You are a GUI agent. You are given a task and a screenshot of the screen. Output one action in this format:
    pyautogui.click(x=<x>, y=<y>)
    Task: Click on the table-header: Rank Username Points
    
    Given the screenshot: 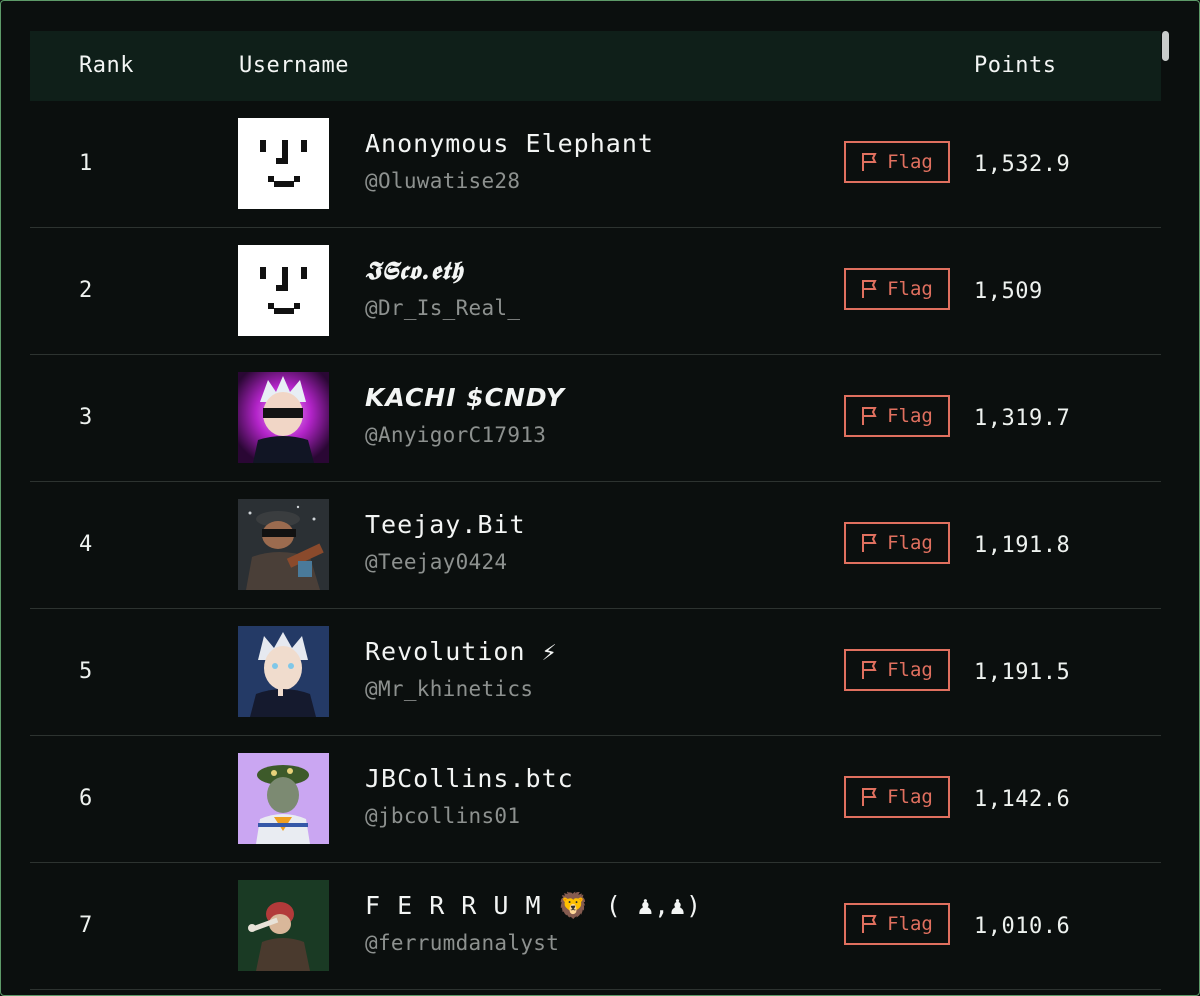 What is the action you would take?
    pyautogui.click(x=595, y=66)
    